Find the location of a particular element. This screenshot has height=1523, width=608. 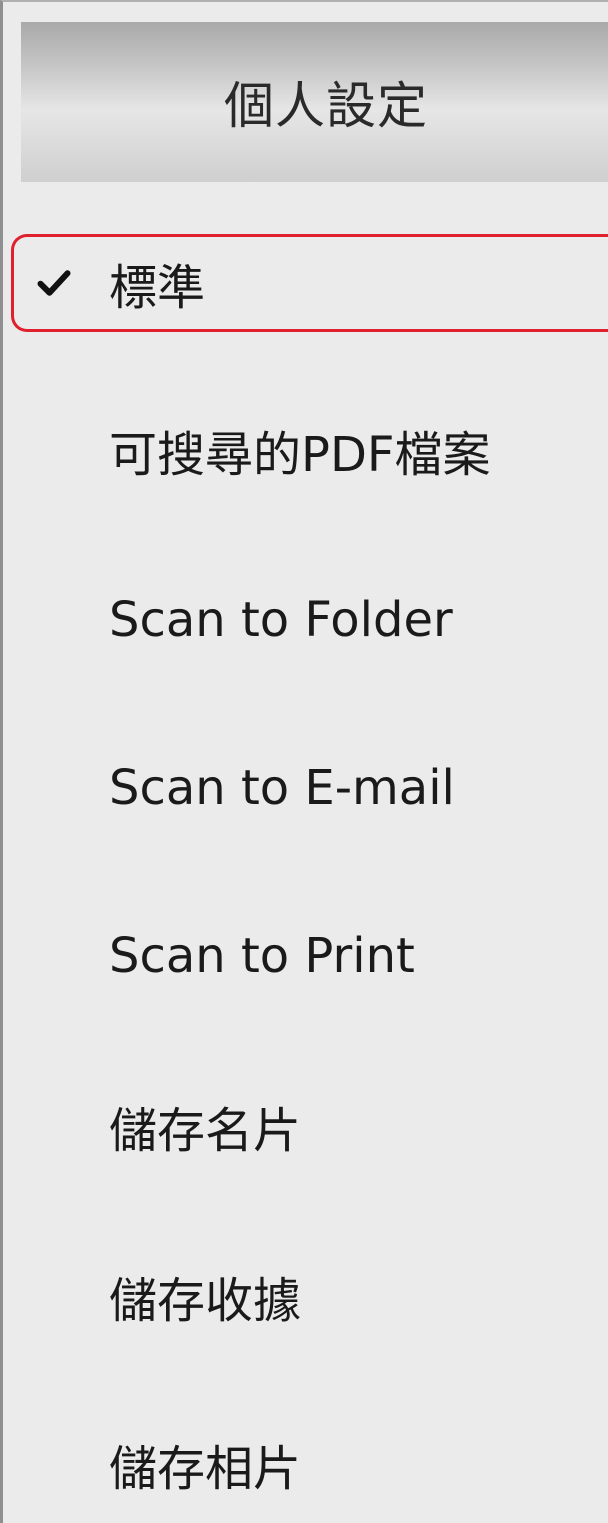

menu-item-save-receipts: 儲存收據 is located at coordinates (314, 1296).